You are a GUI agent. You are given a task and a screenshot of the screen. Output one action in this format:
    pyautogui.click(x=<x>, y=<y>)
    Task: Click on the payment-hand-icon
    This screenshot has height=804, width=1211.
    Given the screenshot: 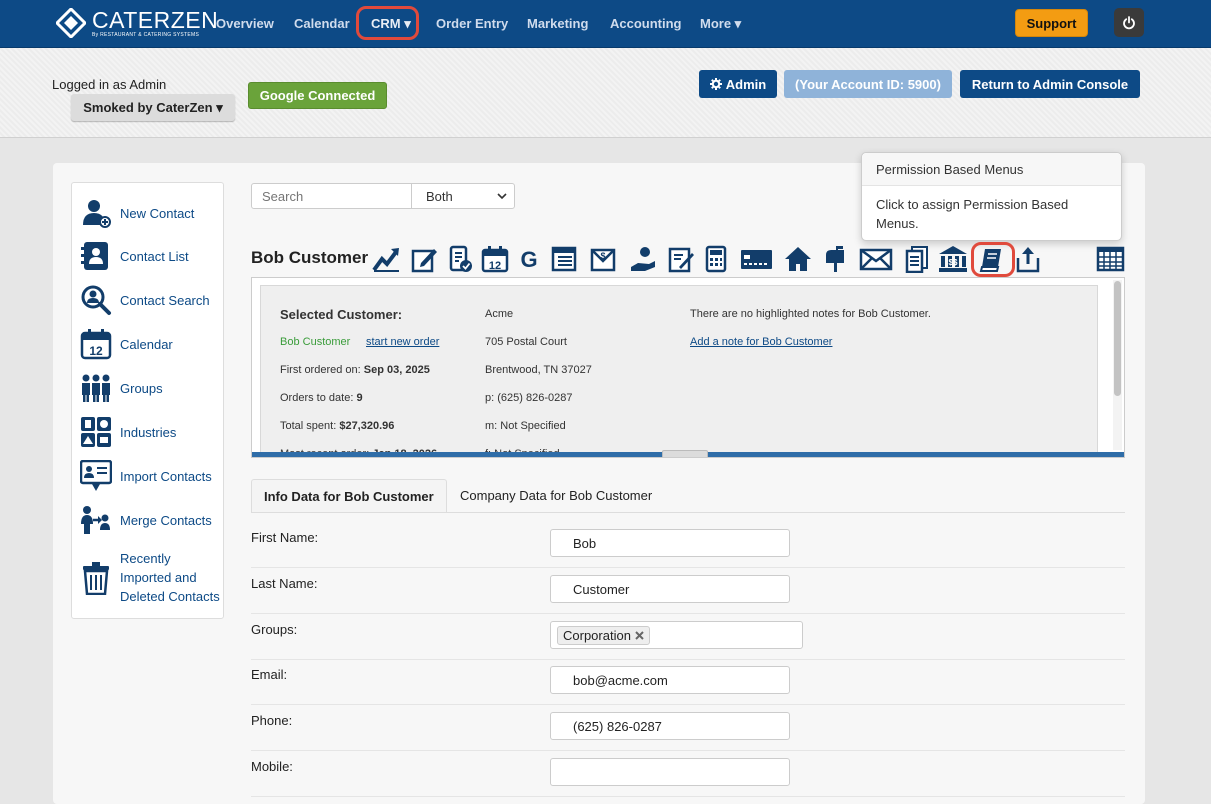 What is the action you would take?
    pyautogui.click(x=643, y=259)
    